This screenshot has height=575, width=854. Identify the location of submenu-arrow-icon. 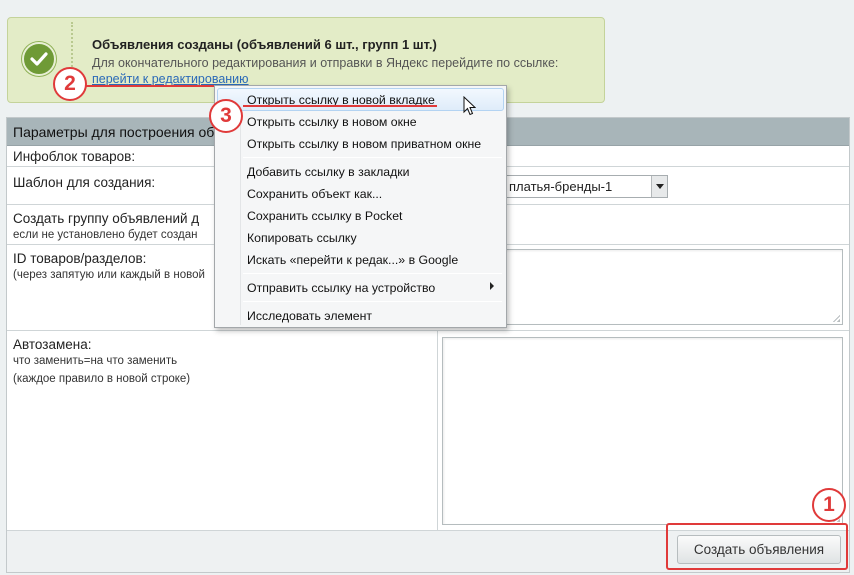
(492, 286).